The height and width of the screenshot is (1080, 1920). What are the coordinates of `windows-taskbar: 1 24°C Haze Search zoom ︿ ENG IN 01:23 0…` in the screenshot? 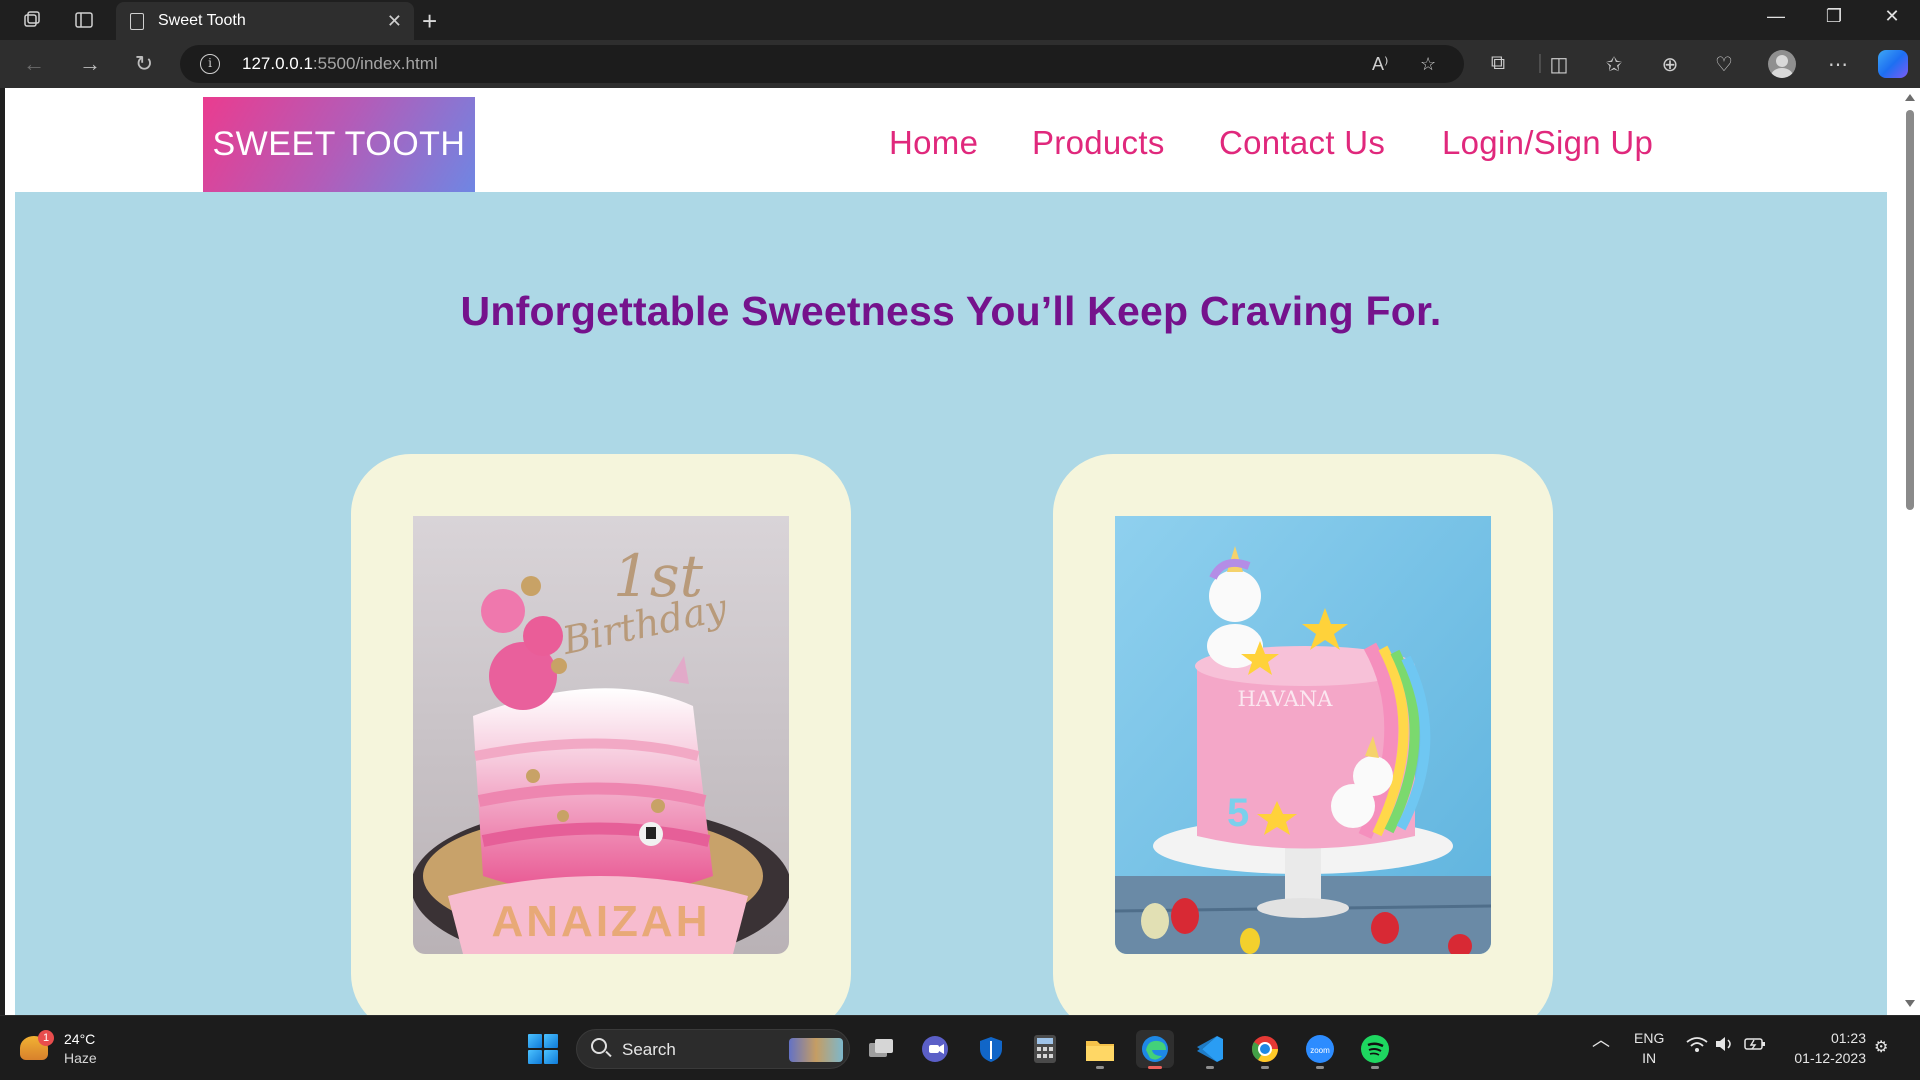 It's located at (960, 1047).